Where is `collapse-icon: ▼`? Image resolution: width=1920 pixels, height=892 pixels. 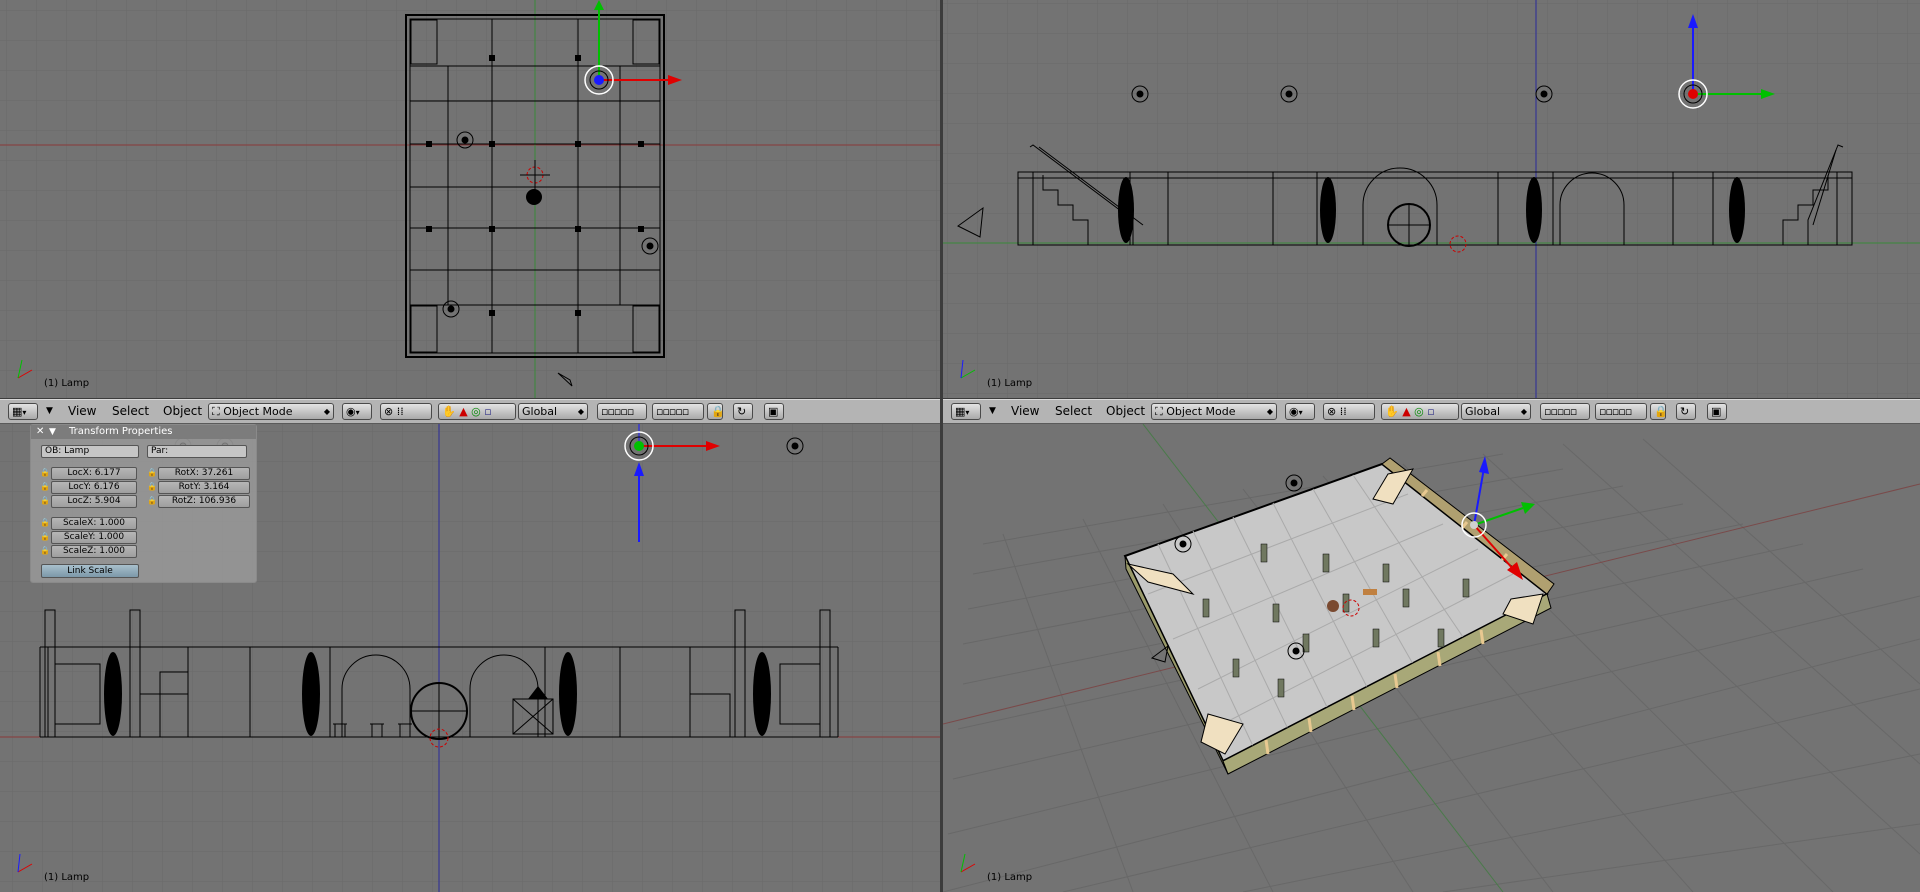
collapse-icon: ▼ is located at coordinates (52, 432).